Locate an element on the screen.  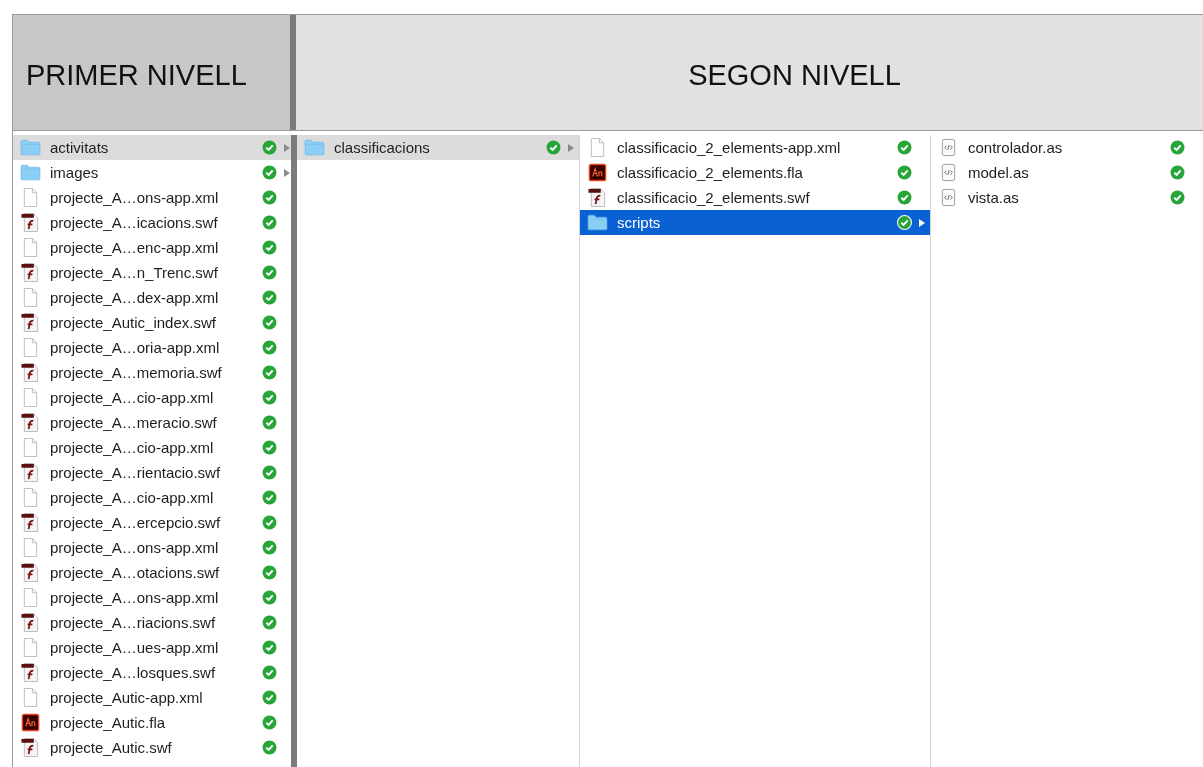
file-row: vista.as is located at coordinates (1067, 197).